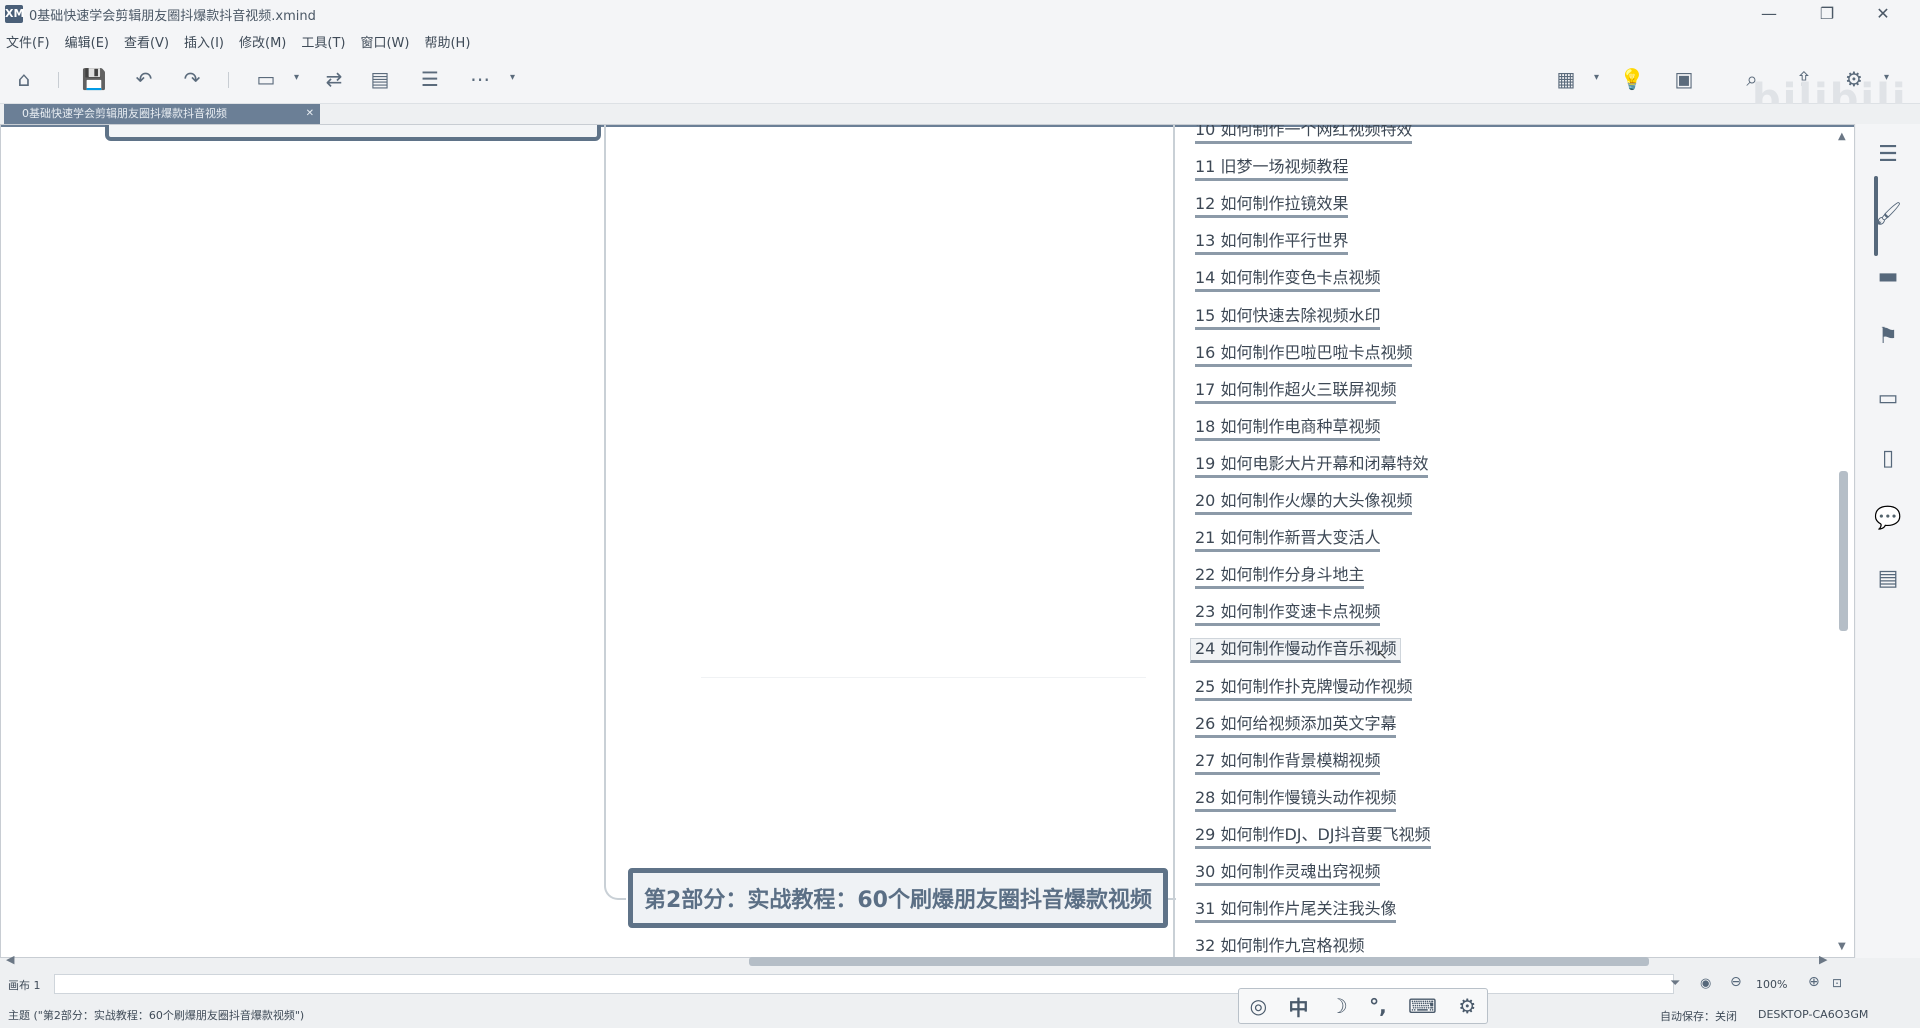 Image resolution: width=1920 pixels, height=1028 pixels. What do you see at coordinates (1814, 982) in the screenshot?
I see `zoom-in-button: ⊕` at bounding box center [1814, 982].